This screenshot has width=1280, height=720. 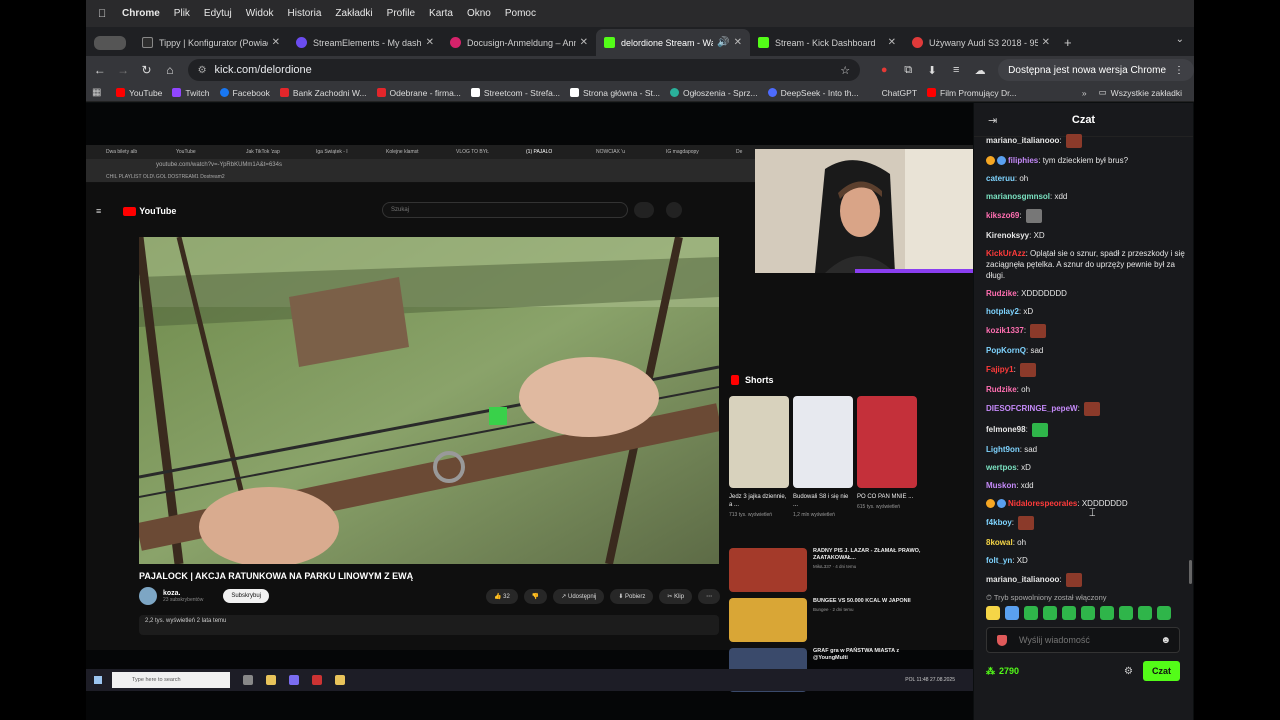 What do you see at coordinates (1032, 408) in the screenshot?
I see `chat-username: DIESOFCRINGE_pepeW` at bounding box center [1032, 408].